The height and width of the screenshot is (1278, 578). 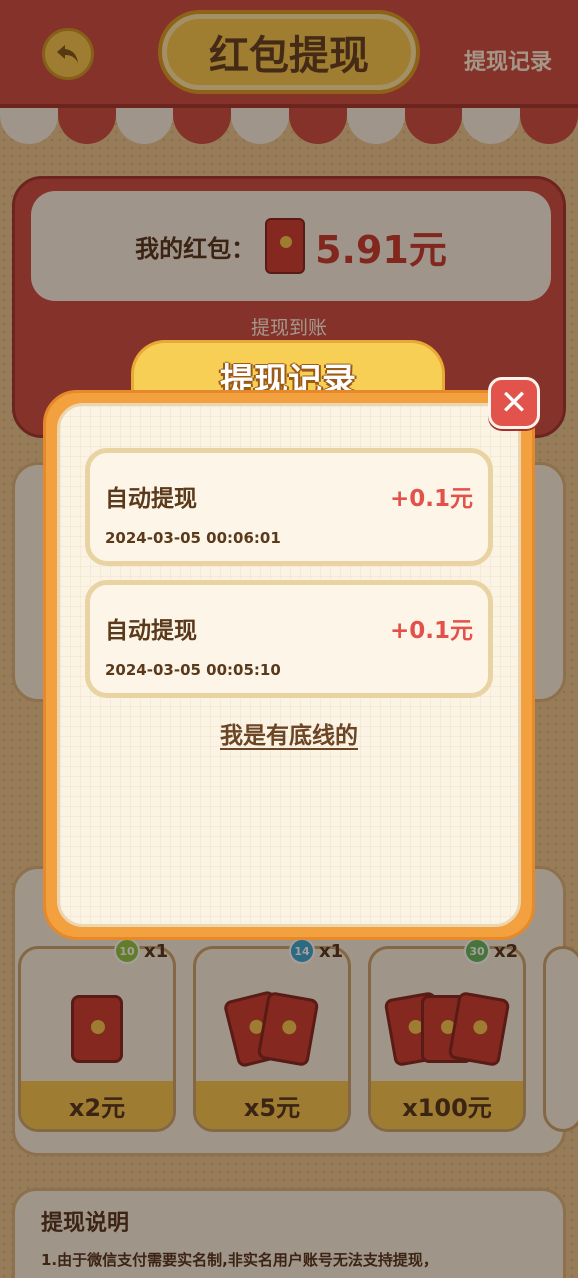 I want to click on close-icon: ✕, so click(x=514, y=403).